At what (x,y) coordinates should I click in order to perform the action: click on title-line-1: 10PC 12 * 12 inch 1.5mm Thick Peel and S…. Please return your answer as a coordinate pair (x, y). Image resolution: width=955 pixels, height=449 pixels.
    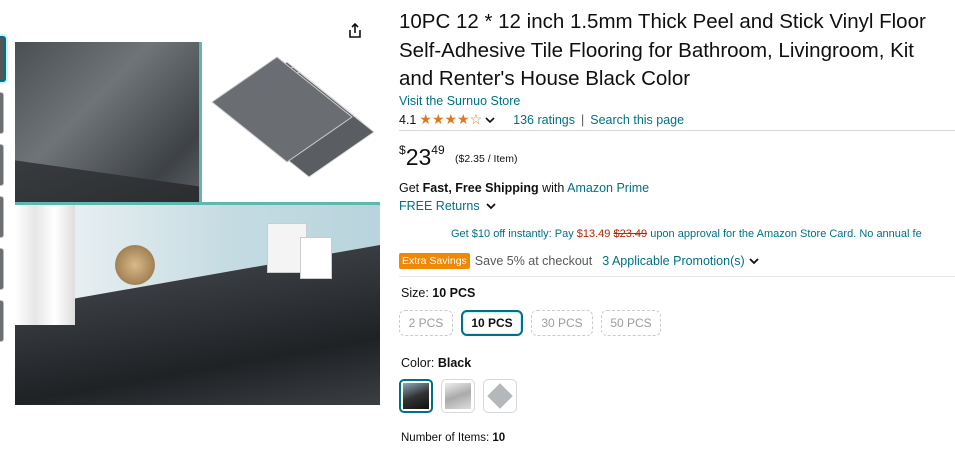
    Looking at the image, I should click on (662, 21).